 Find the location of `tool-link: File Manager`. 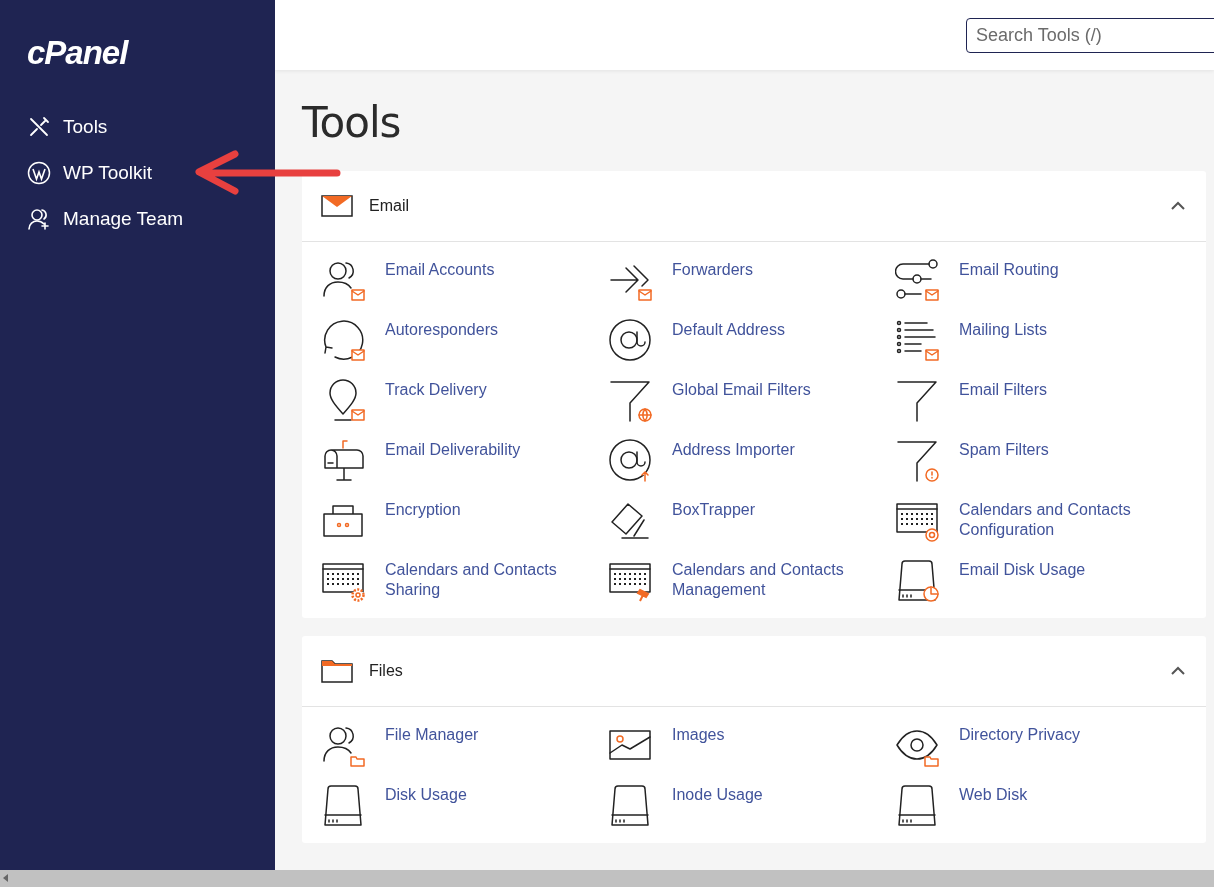

tool-link: File Manager is located at coordinates (464, 745).